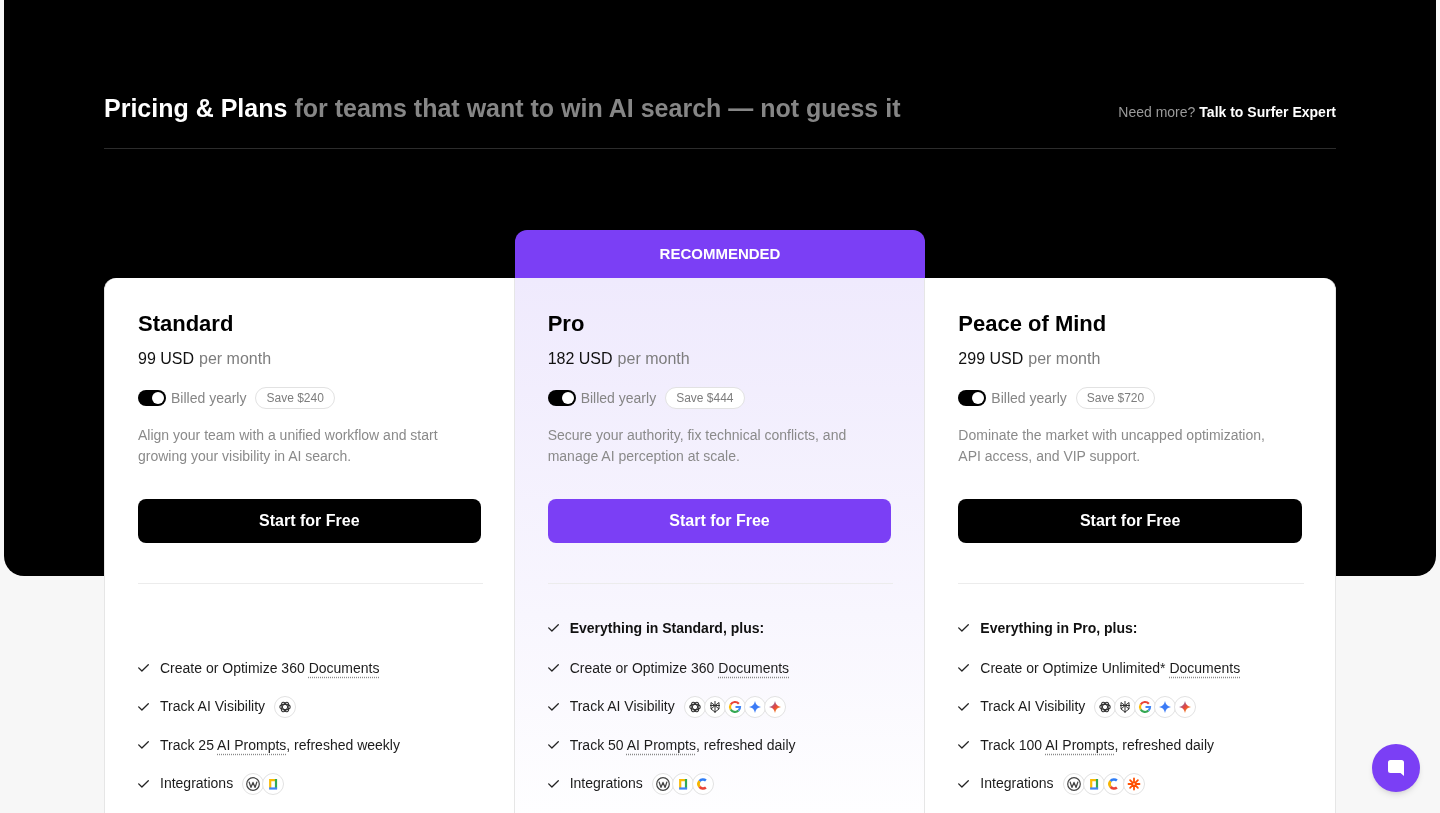  Describe the element at coordinates (1110, 668) in the screenshot. I see `feature-text: Create or Optimize Unlimited* Documents` at that location.